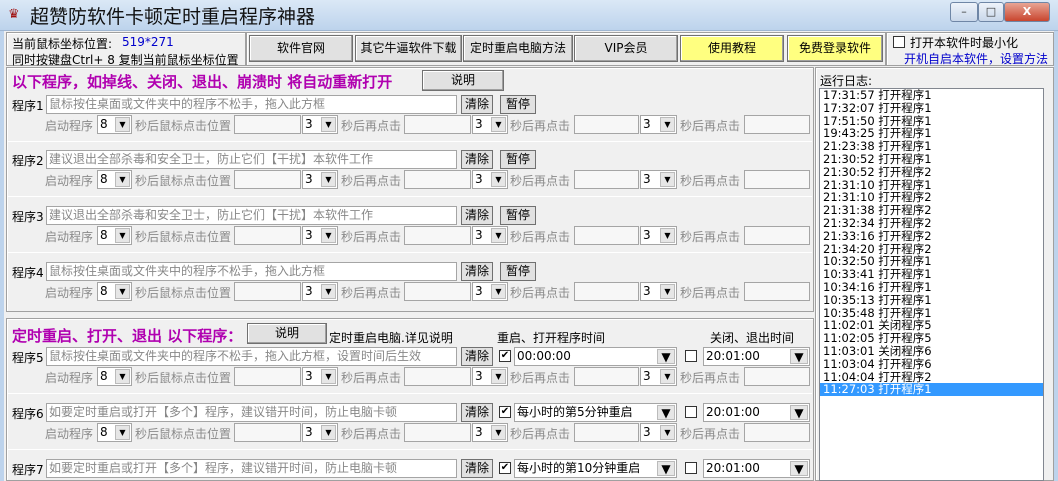  I want to click on website-button: 软件官网, so click(301, 48).